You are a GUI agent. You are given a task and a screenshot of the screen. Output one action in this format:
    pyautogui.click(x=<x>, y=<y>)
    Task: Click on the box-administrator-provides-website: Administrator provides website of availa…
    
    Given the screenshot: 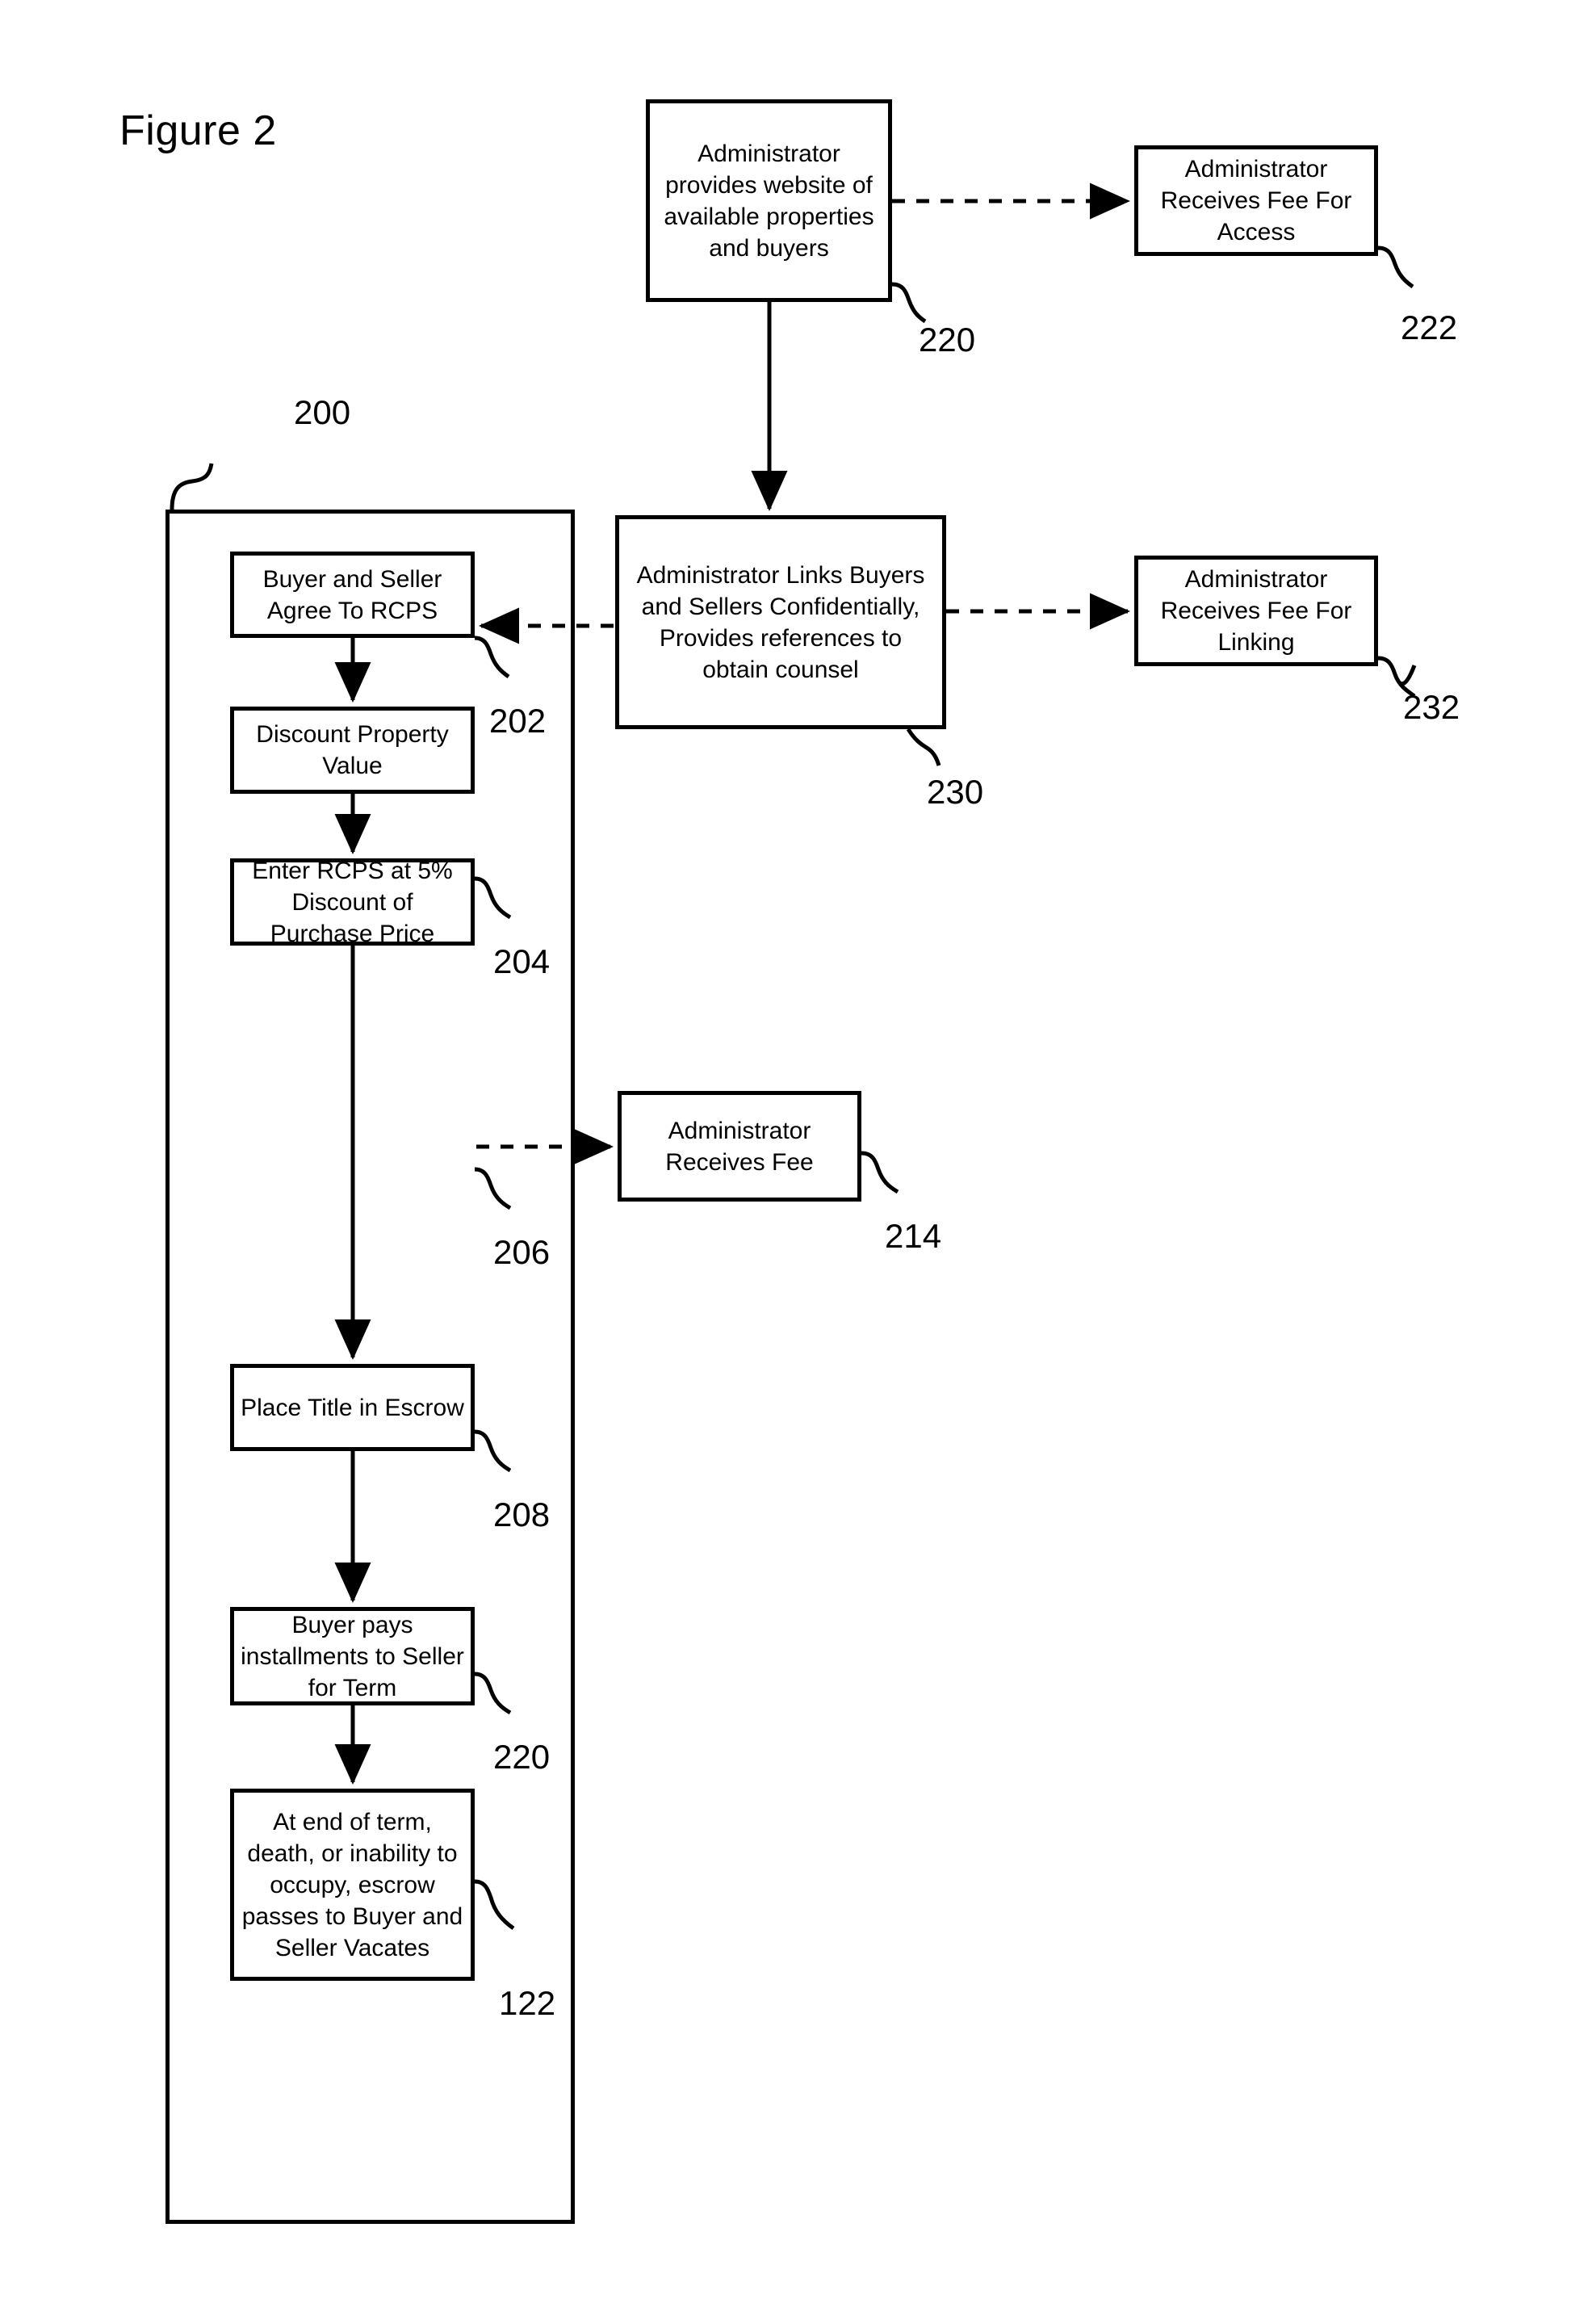 What is the action you would take?
    pyautogui.click(x=769, y=200)
    